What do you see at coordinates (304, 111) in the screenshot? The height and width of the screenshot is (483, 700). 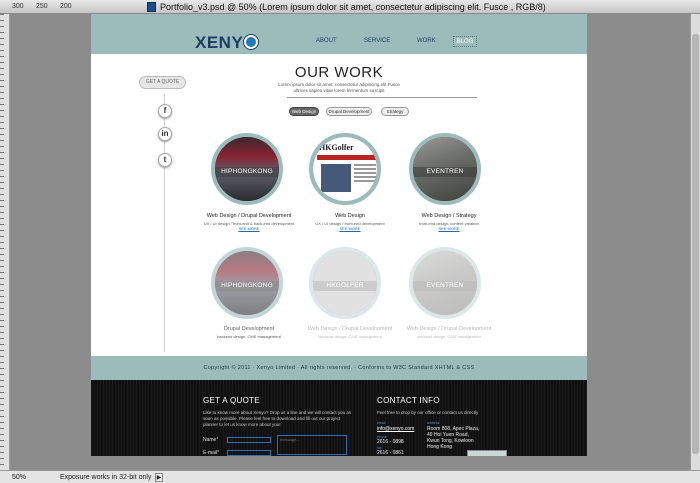 I see `filter-web-design: Web Design` at bounding box center [304, 111].